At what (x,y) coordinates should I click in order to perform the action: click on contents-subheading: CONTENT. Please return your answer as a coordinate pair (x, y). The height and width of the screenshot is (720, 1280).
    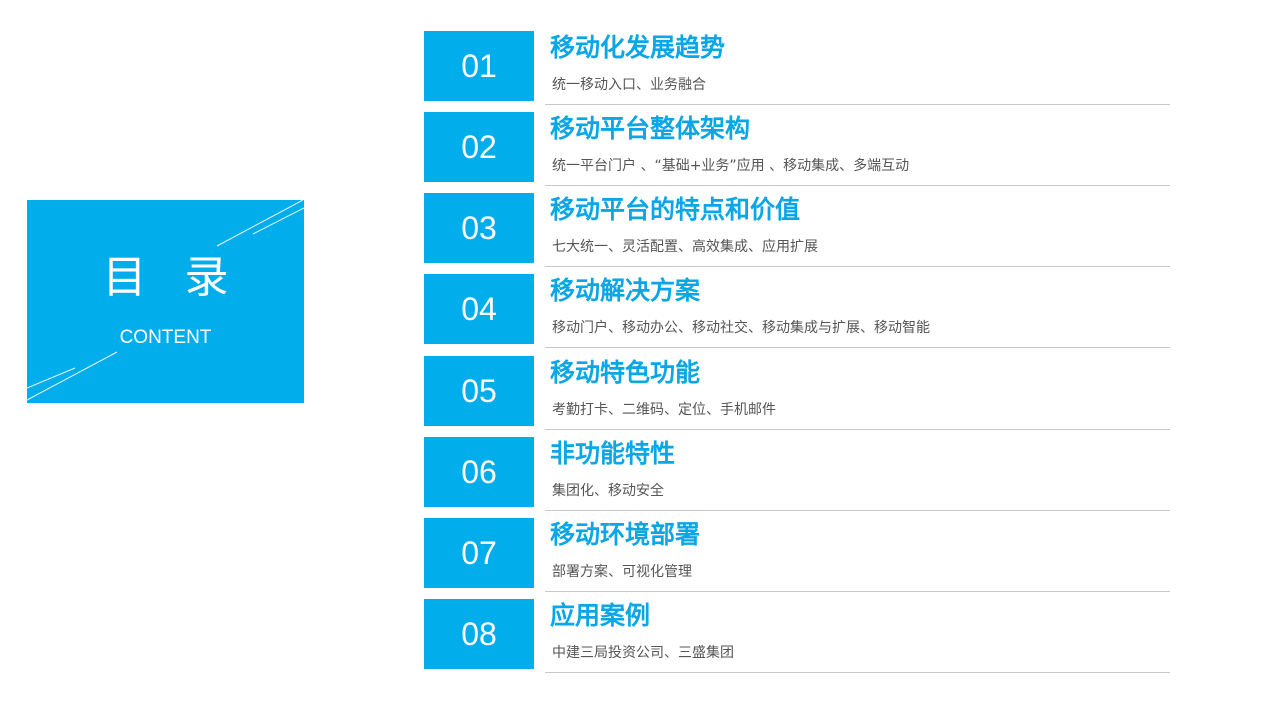
    Looking at the image, I should click on (165, 337).